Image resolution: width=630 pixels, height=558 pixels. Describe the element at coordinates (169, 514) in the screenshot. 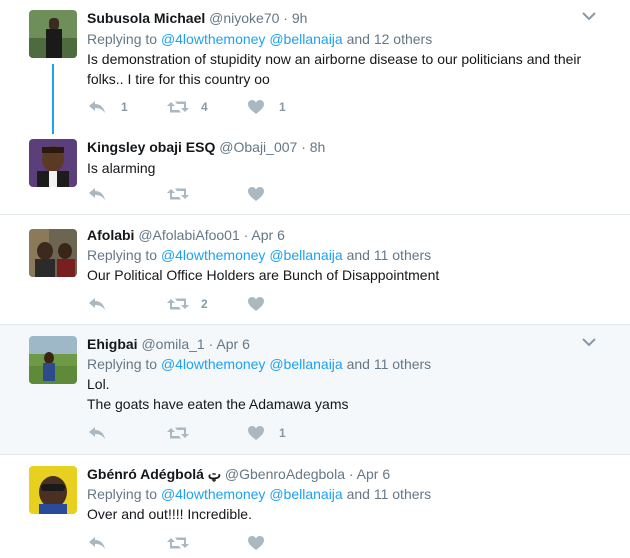

I see `tweet-text: Over and out!!!! Incredible.` at that location.